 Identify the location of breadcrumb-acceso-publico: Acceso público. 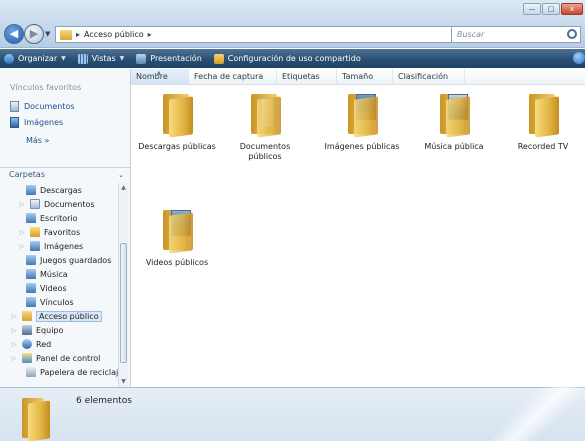
(114, 34).